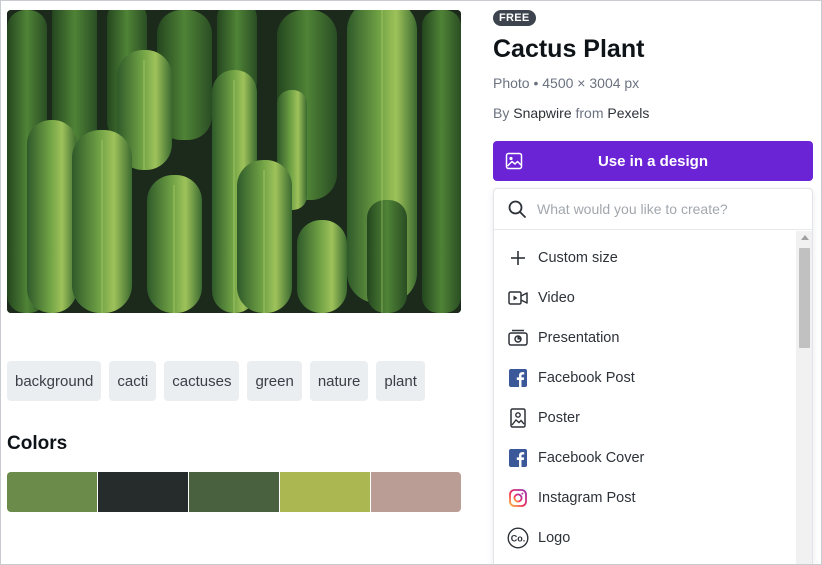 The image size is (822, 565). What do you see at coordinates (578, 258) in the screenshot?
I see `design-type-label: Custom size` at bounding box center [578, 258].